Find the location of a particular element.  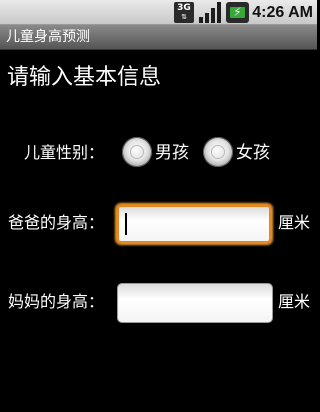

mother-height-unit: 厘米 is located at coordinates (294, 301).